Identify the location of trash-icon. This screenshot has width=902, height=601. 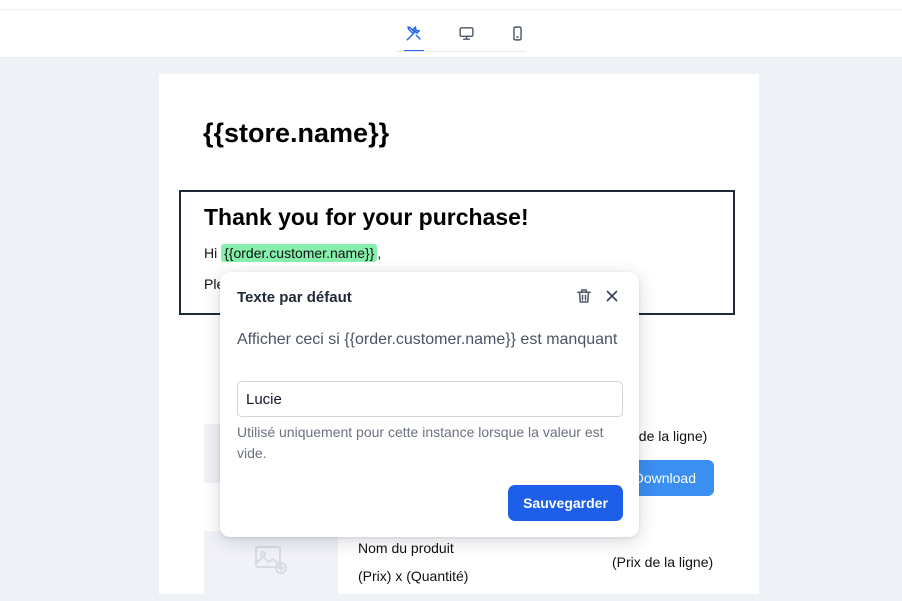
(584, 296).